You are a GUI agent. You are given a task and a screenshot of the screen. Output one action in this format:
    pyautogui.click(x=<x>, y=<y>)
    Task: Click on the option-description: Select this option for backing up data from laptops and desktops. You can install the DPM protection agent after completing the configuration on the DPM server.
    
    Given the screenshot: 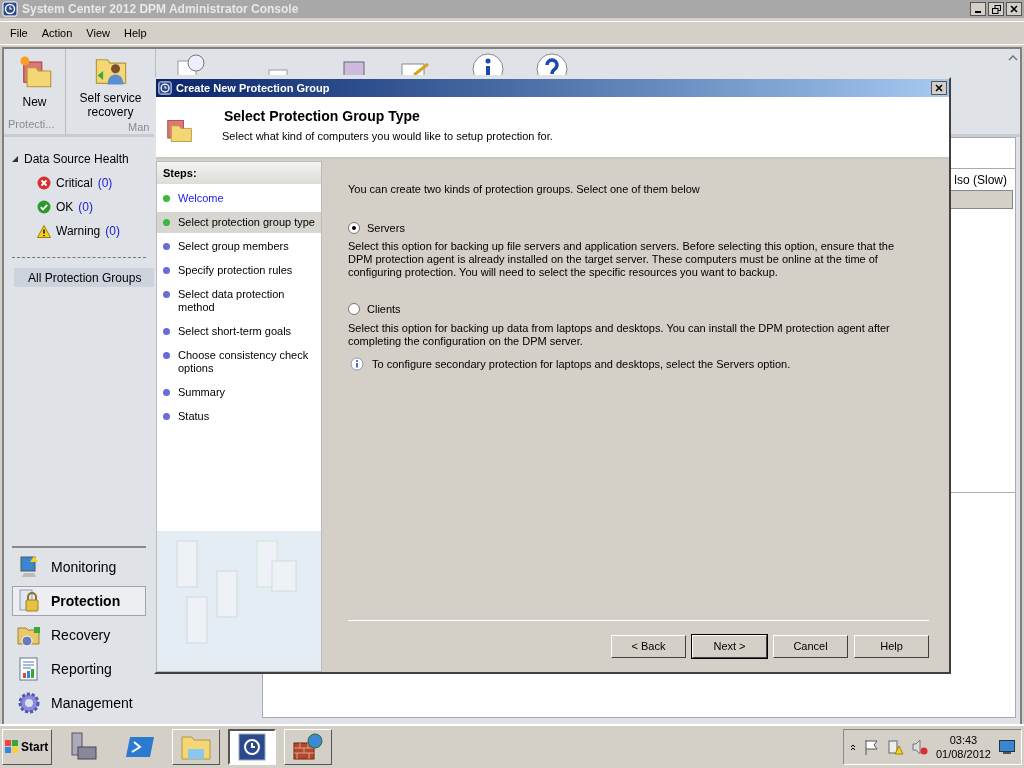 What is the action you would take?
    pyautogui.click(x=619, y=334)
    